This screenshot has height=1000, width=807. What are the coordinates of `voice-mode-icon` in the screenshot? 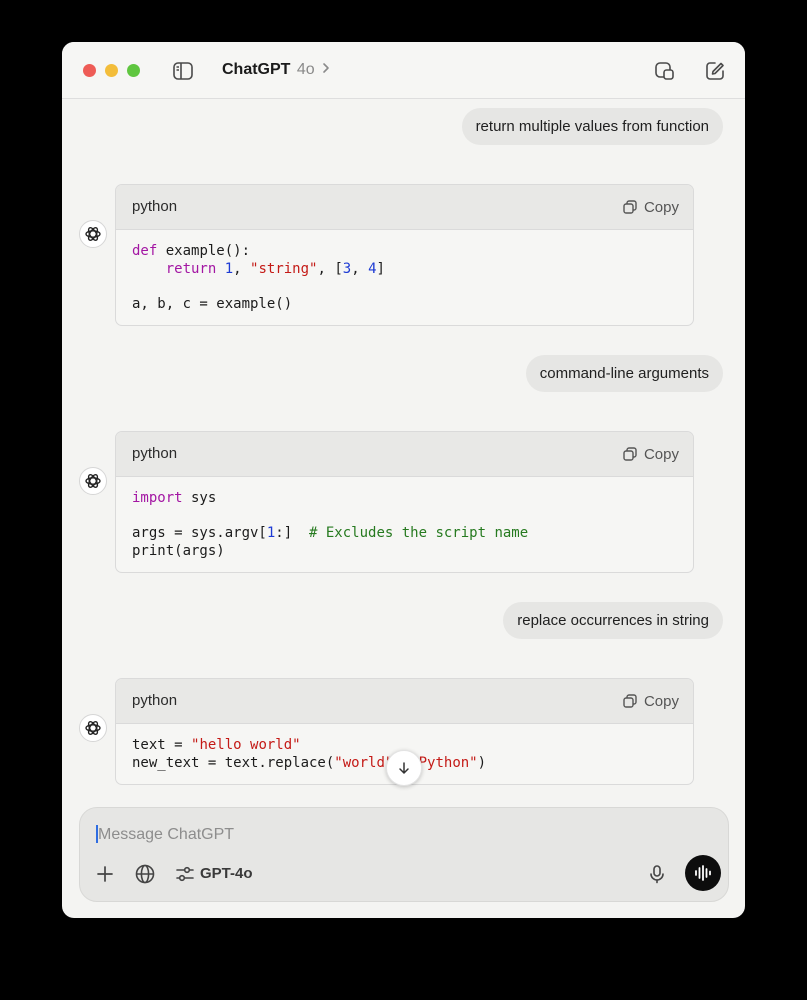 It's located at (703, 873).